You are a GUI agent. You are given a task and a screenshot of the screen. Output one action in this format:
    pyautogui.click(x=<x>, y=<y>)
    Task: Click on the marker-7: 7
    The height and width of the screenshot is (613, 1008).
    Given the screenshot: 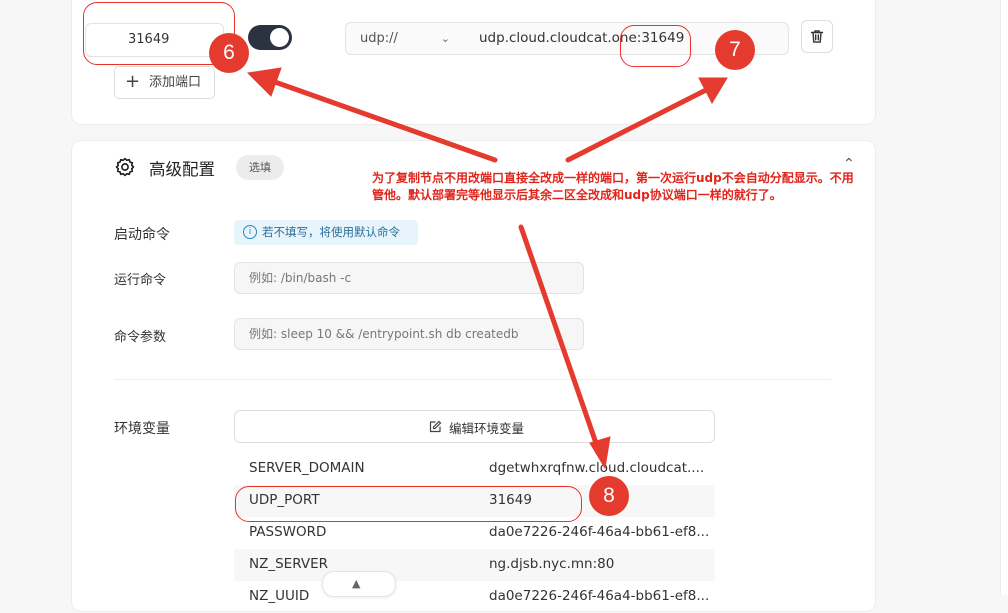 What is the action you would take?
    pyautogui.click(x=735, y=50)
    